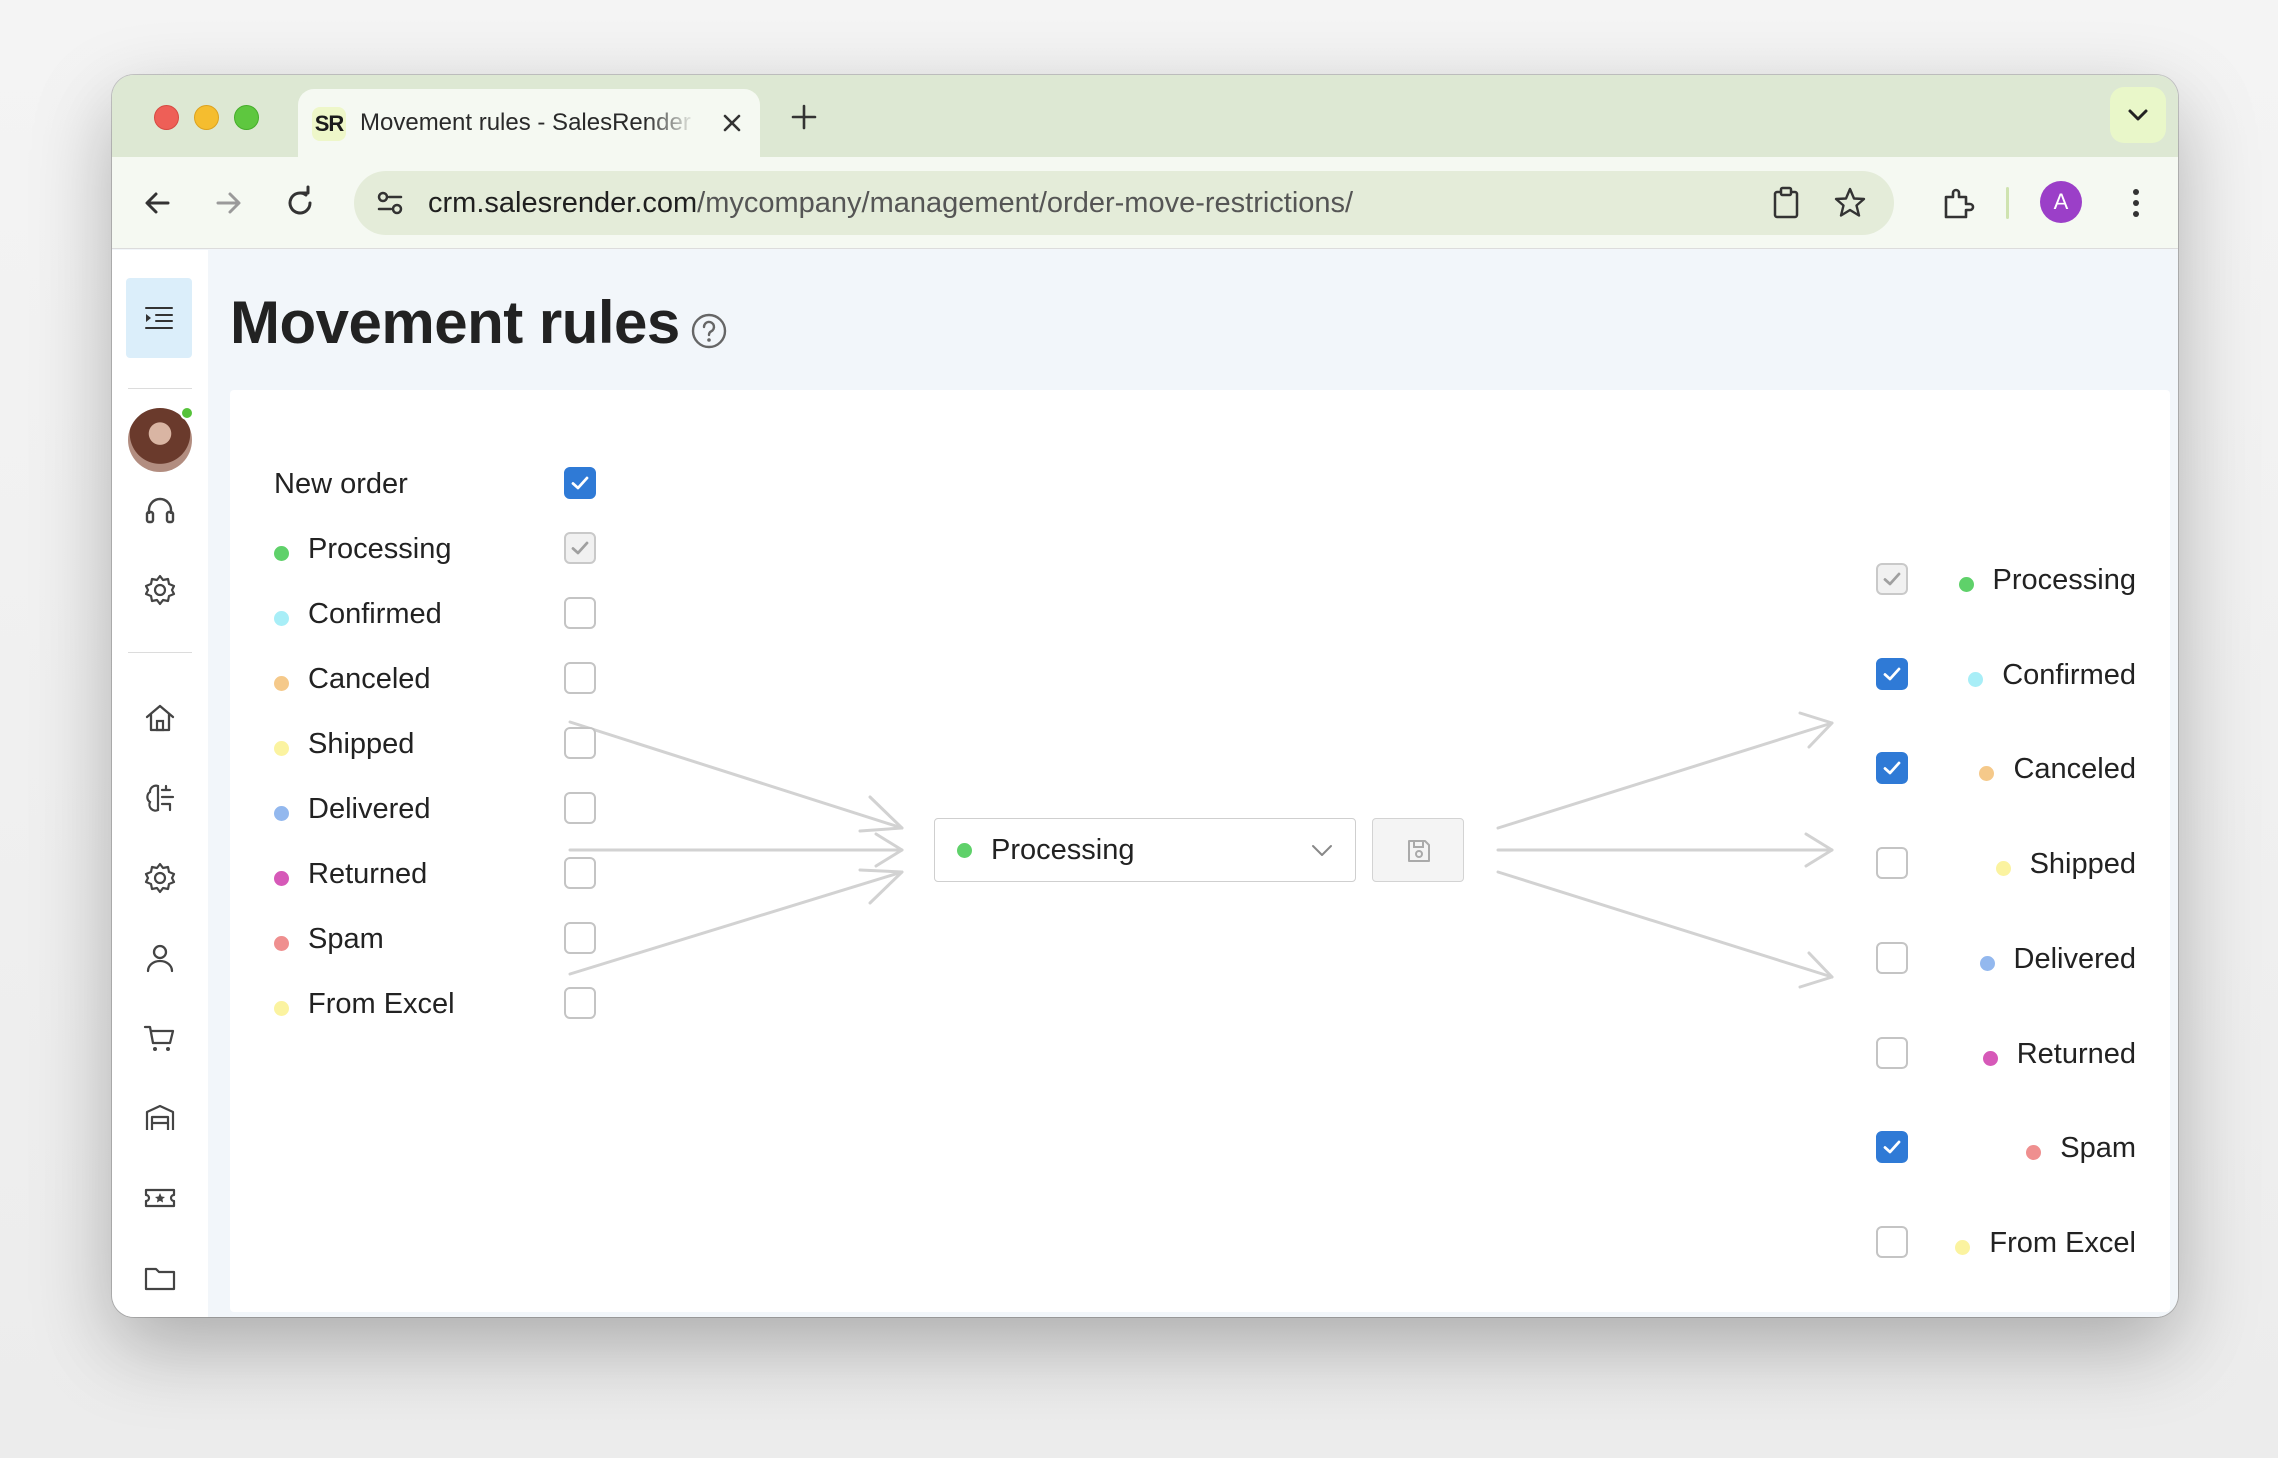  What do you see at coordinates (187, 413) in the screenshot?
I see `online-status-badge` at bounding box center [187, 413].